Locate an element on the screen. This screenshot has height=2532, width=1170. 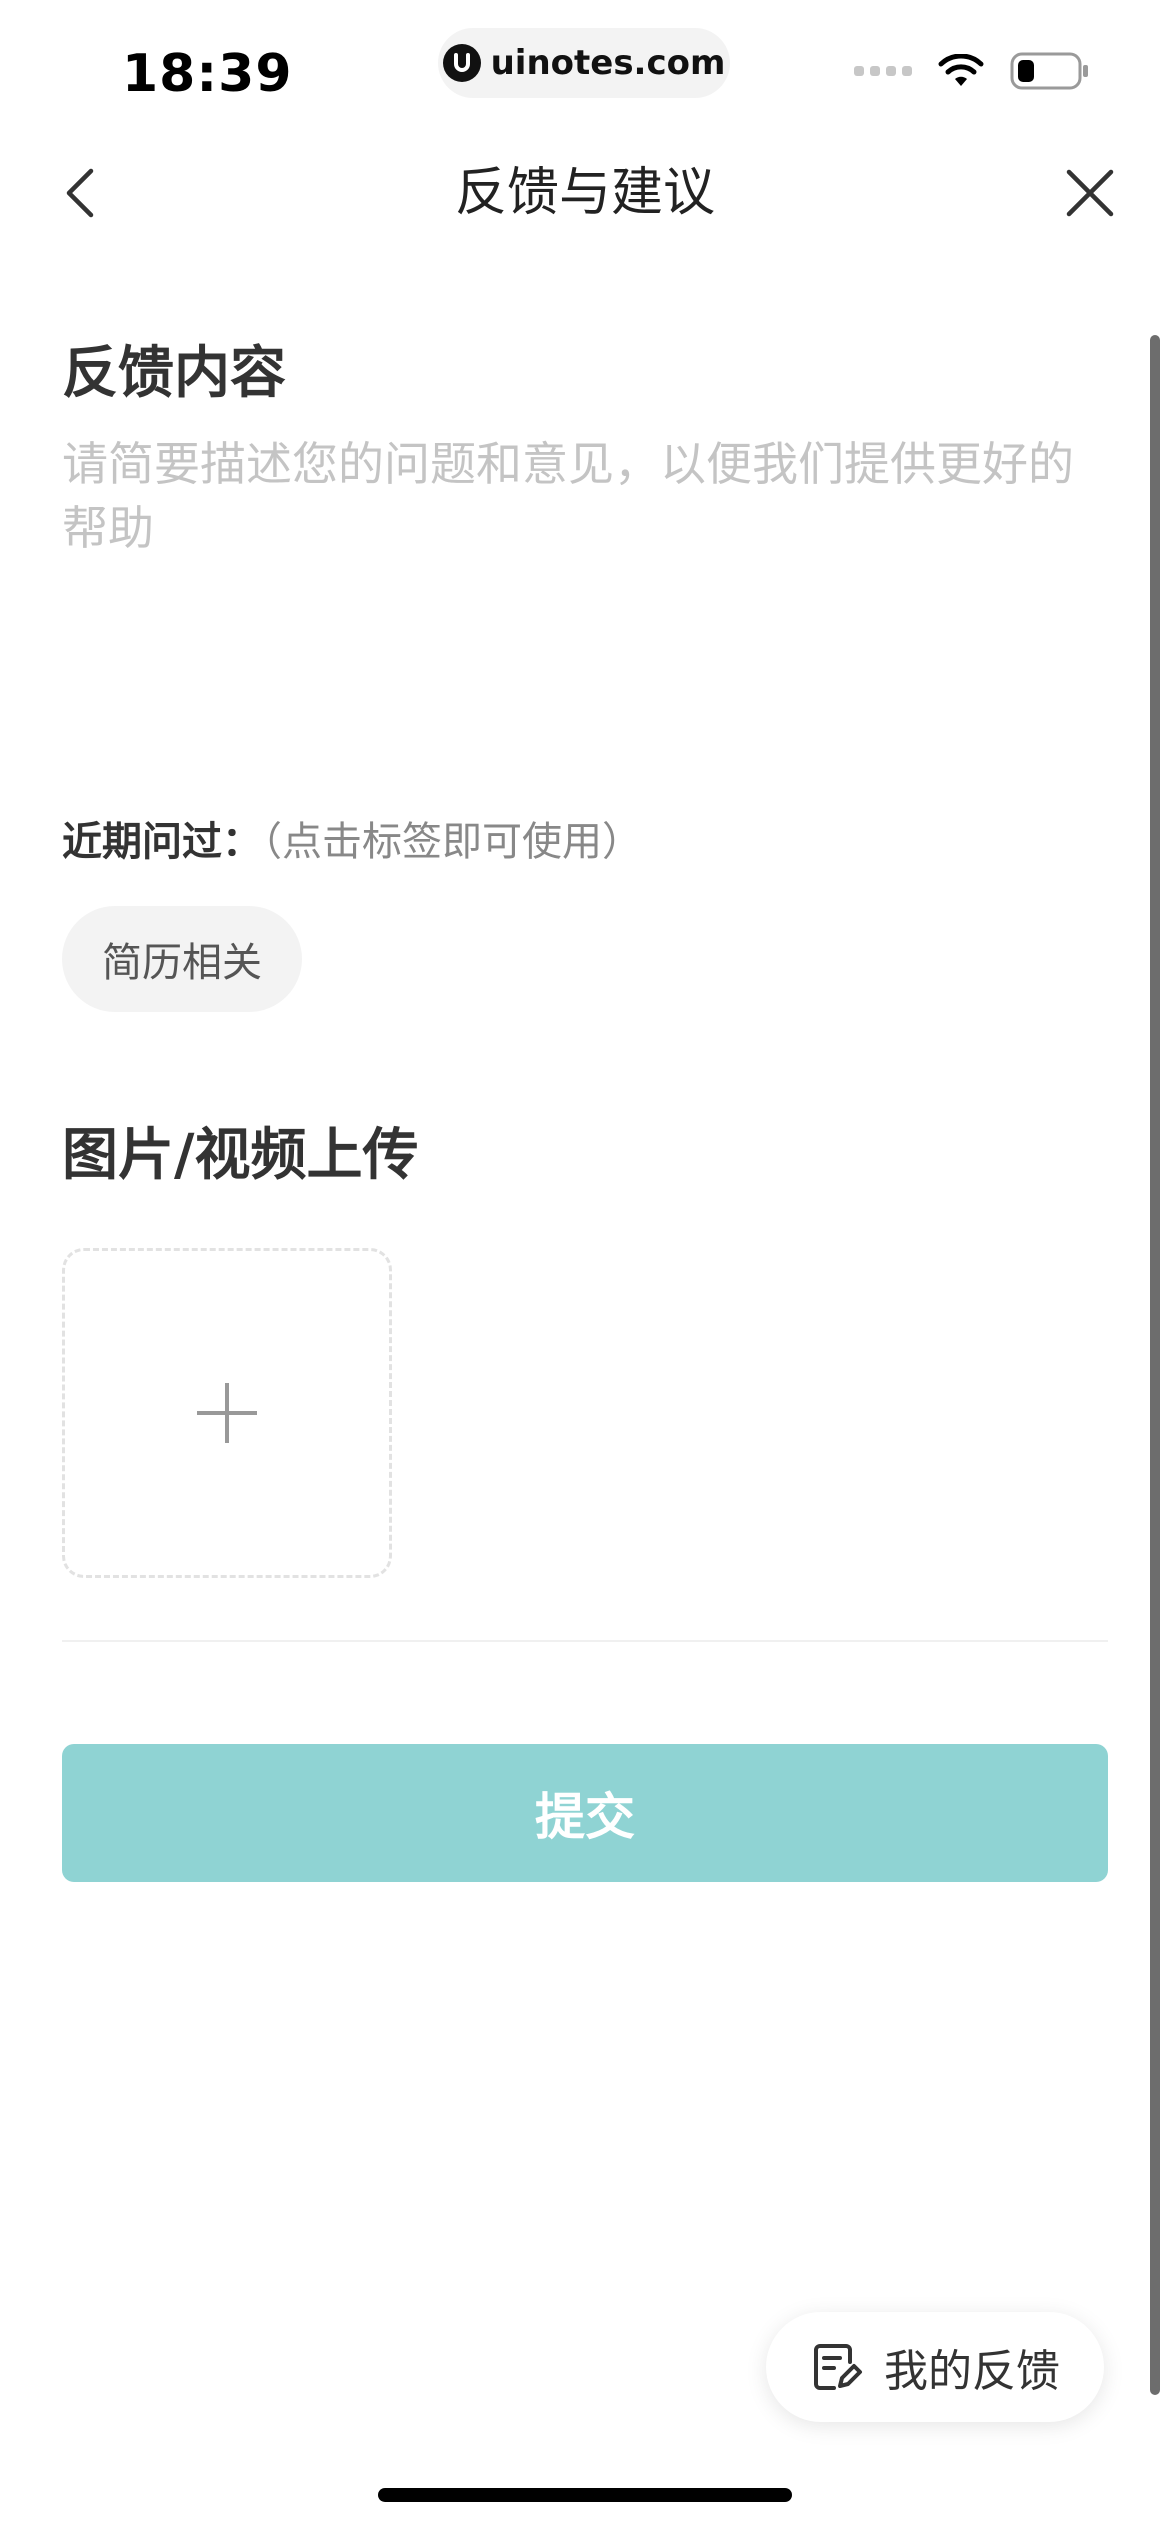
recent-label: 近期问过： is located at coordinates (162, 842).